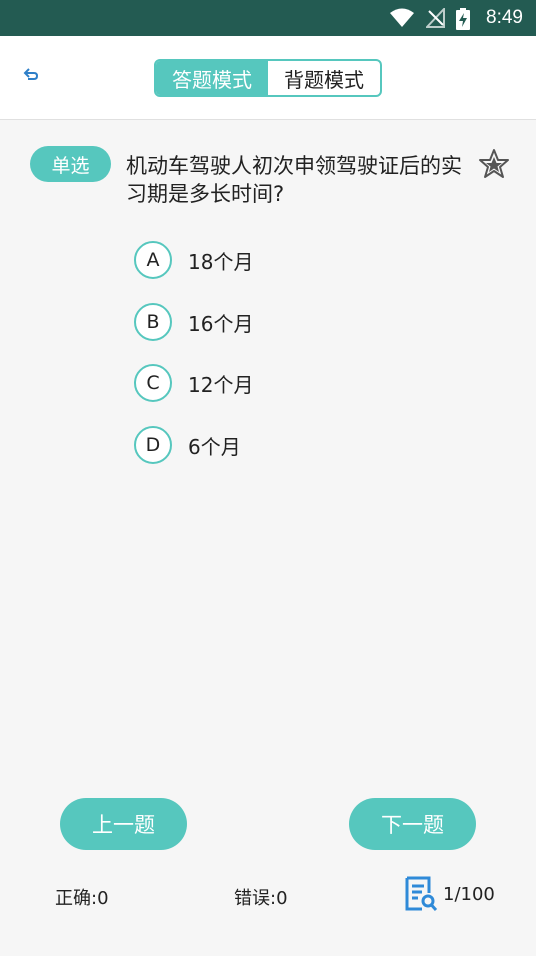  What do you see at coordinates (268, 18) in the screenshot?
I see `status-bar: 8:49` at bounding box center [268, 18].